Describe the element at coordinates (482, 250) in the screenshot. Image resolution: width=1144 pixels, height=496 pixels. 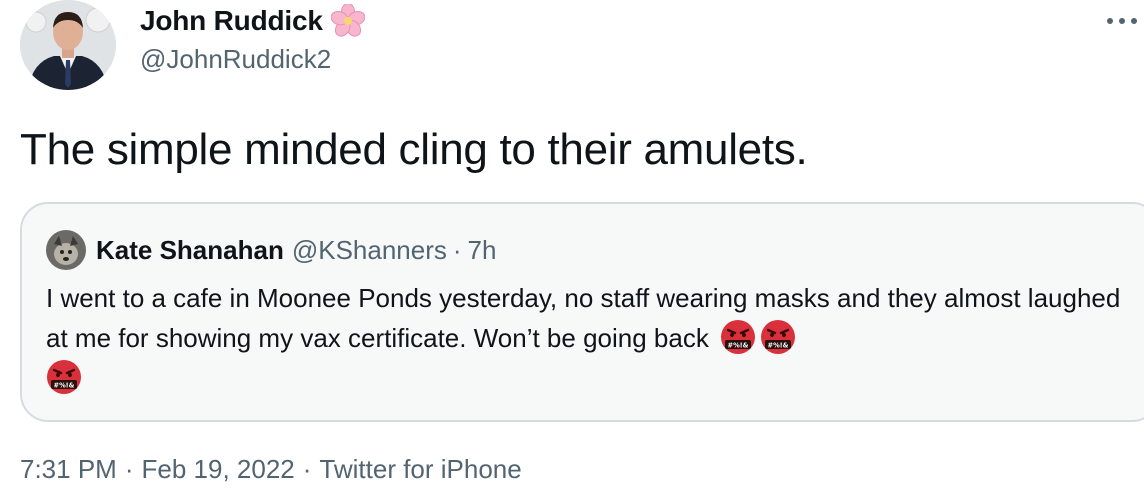
I see `quoted-timestamp: 7h` at that location.